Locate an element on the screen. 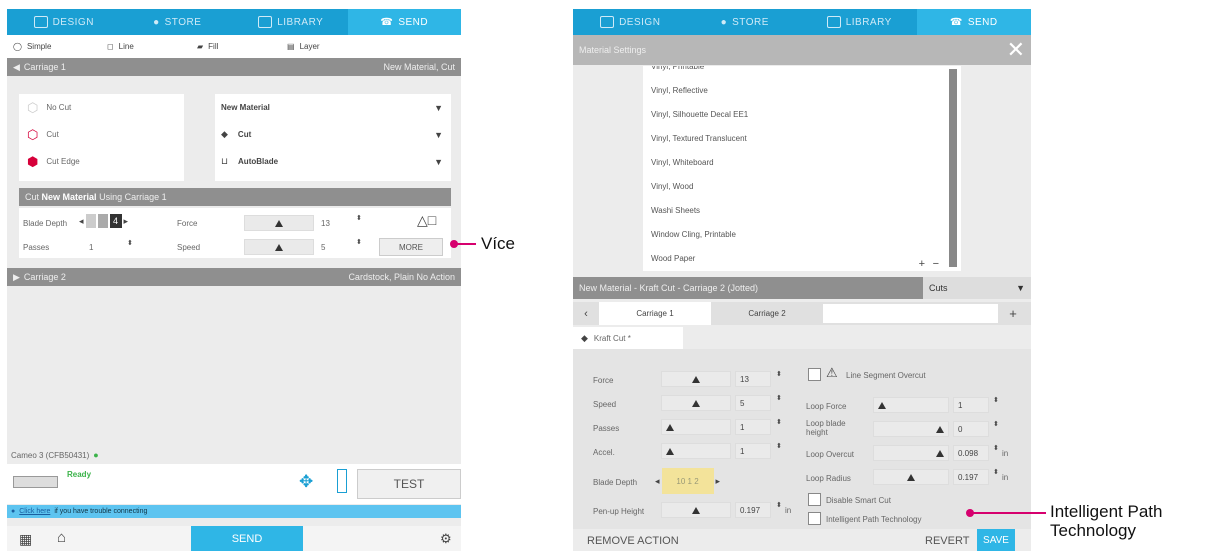 Image resolution: width=1225 pixels, height=551 pixels. cut-option-cutedge: ⬢ Cut Edge is located at coordinates (101, 161).